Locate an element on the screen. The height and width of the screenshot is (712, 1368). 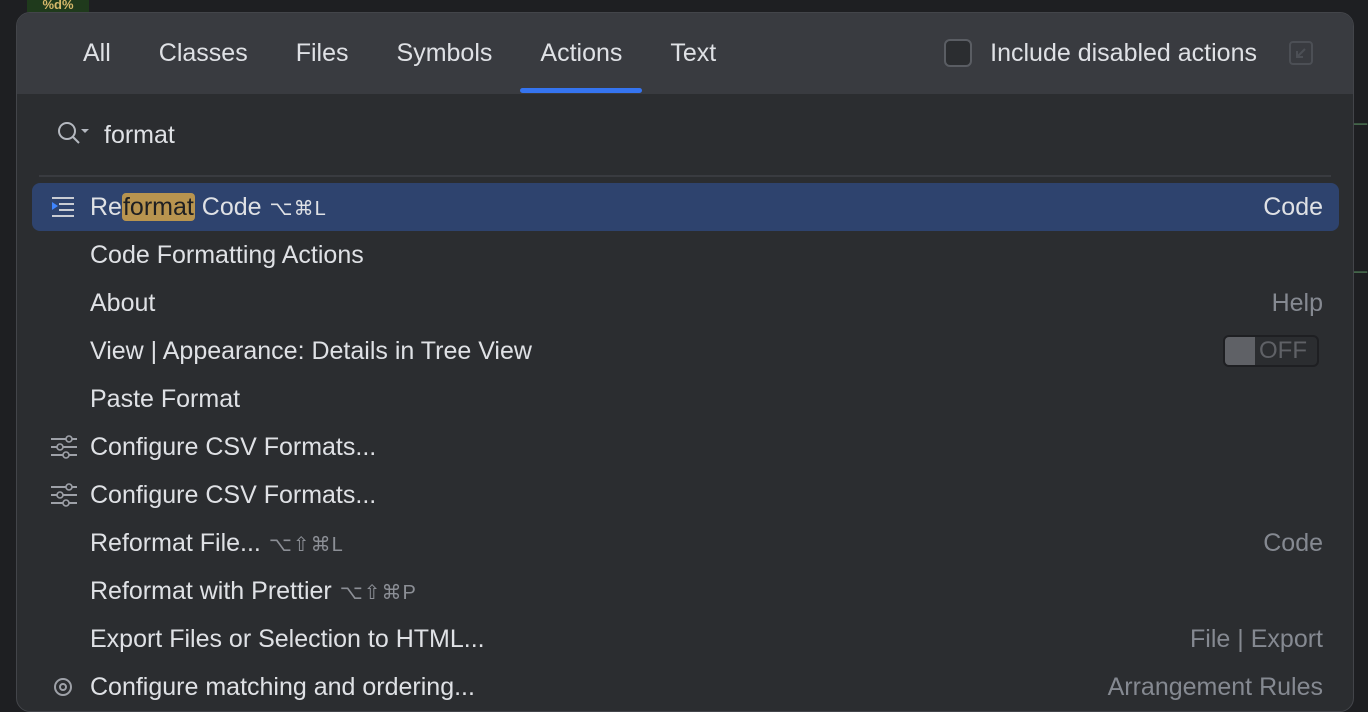
result-label: Reformat Code ⌥⌘L is located at coordinates (208, 206).